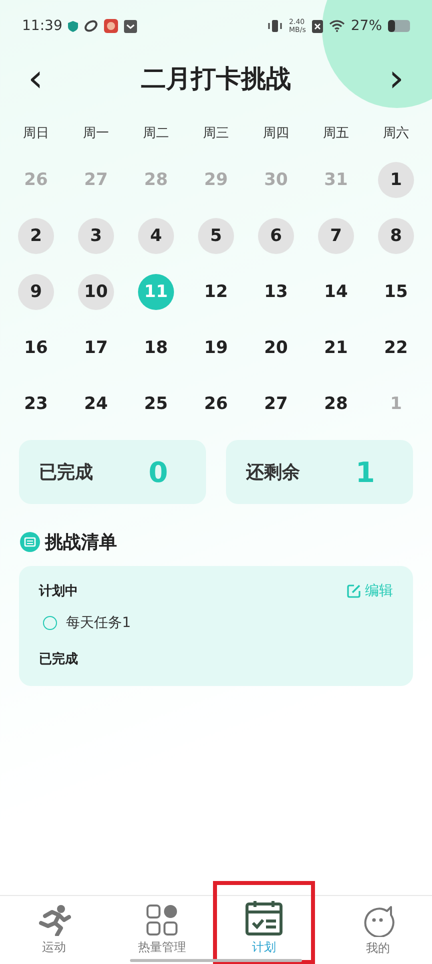 This screenshot has height=964, width=432. What do you see at coordinates (36, 292) in the screenshot?
I see `calendar-day: 9` at bounding box center [36, 292].